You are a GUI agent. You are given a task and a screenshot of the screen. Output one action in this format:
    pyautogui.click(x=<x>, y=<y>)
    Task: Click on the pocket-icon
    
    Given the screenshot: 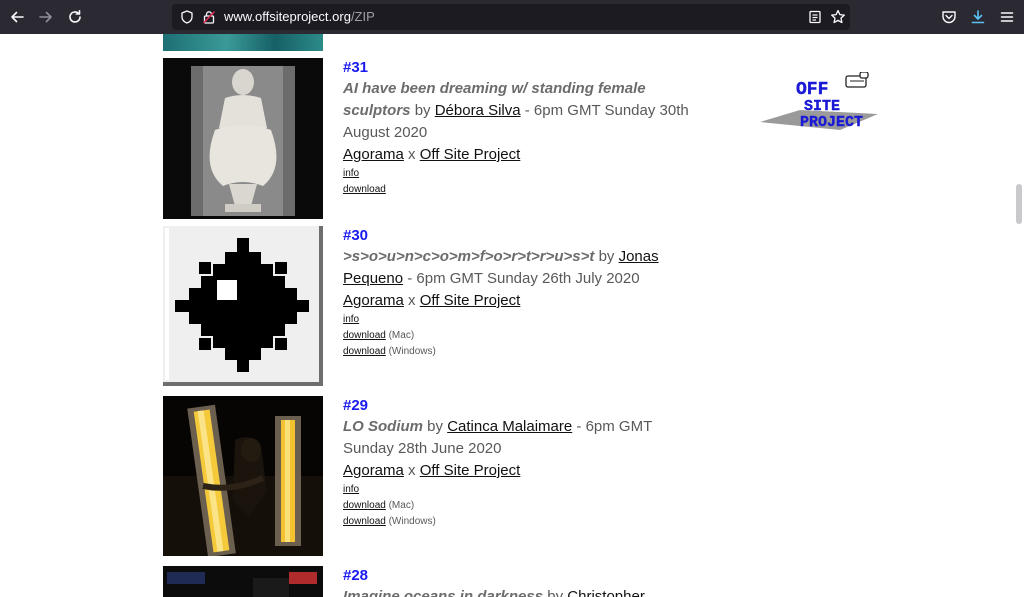 What is the action you would take?
    pyautogui.click(x=949, y=17)
    